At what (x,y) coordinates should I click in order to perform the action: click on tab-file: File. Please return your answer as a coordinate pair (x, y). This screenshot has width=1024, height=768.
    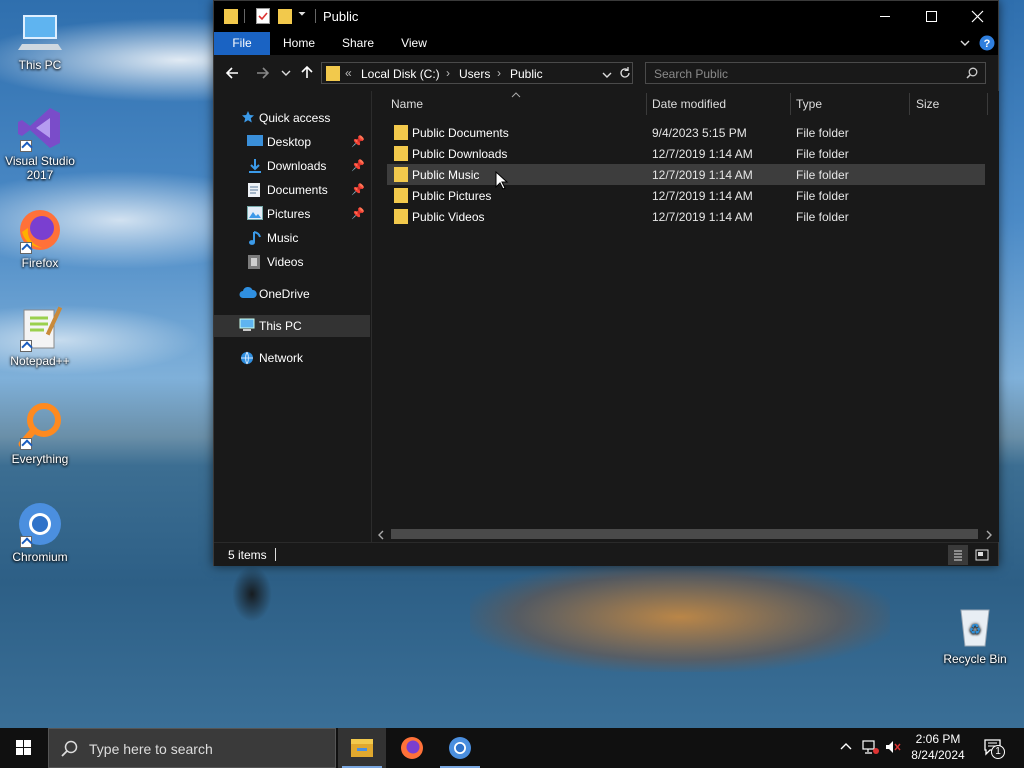
    Looking at the image, I should click on (242, 43).